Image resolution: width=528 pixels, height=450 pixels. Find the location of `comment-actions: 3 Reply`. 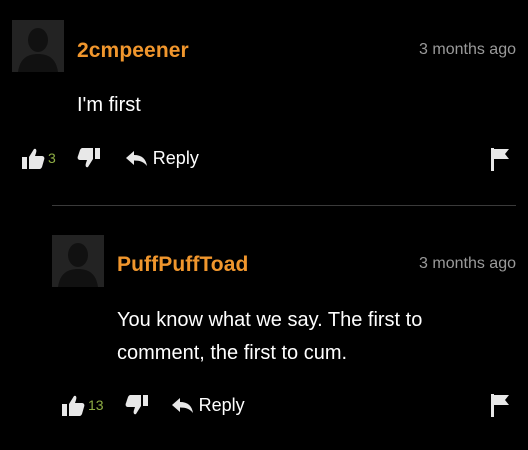

comment-actions: 3 Reply is located at coordinates (109, 158).